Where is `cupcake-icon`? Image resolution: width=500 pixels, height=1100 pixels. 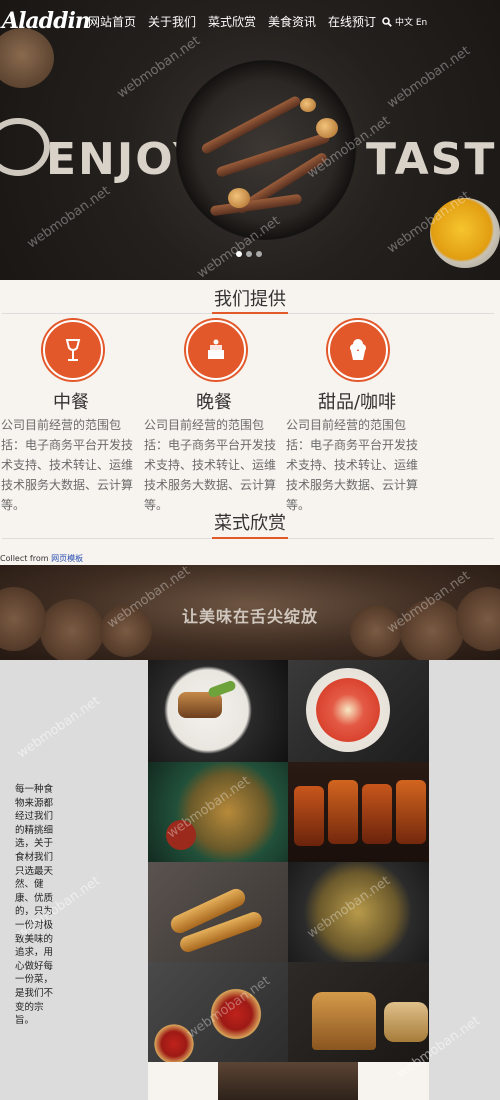
cupcake-icon is located at coordinates (358, 349).